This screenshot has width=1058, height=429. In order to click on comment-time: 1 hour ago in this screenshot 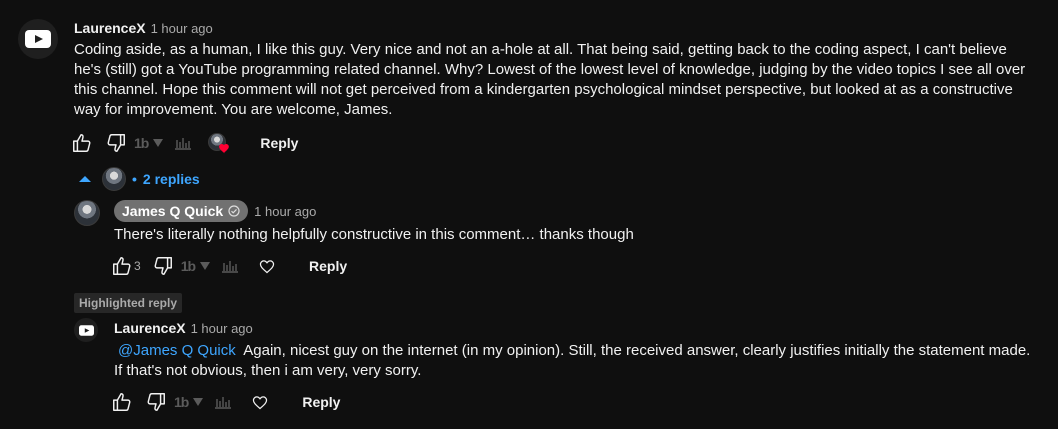, I will do `click(182, 28)`.